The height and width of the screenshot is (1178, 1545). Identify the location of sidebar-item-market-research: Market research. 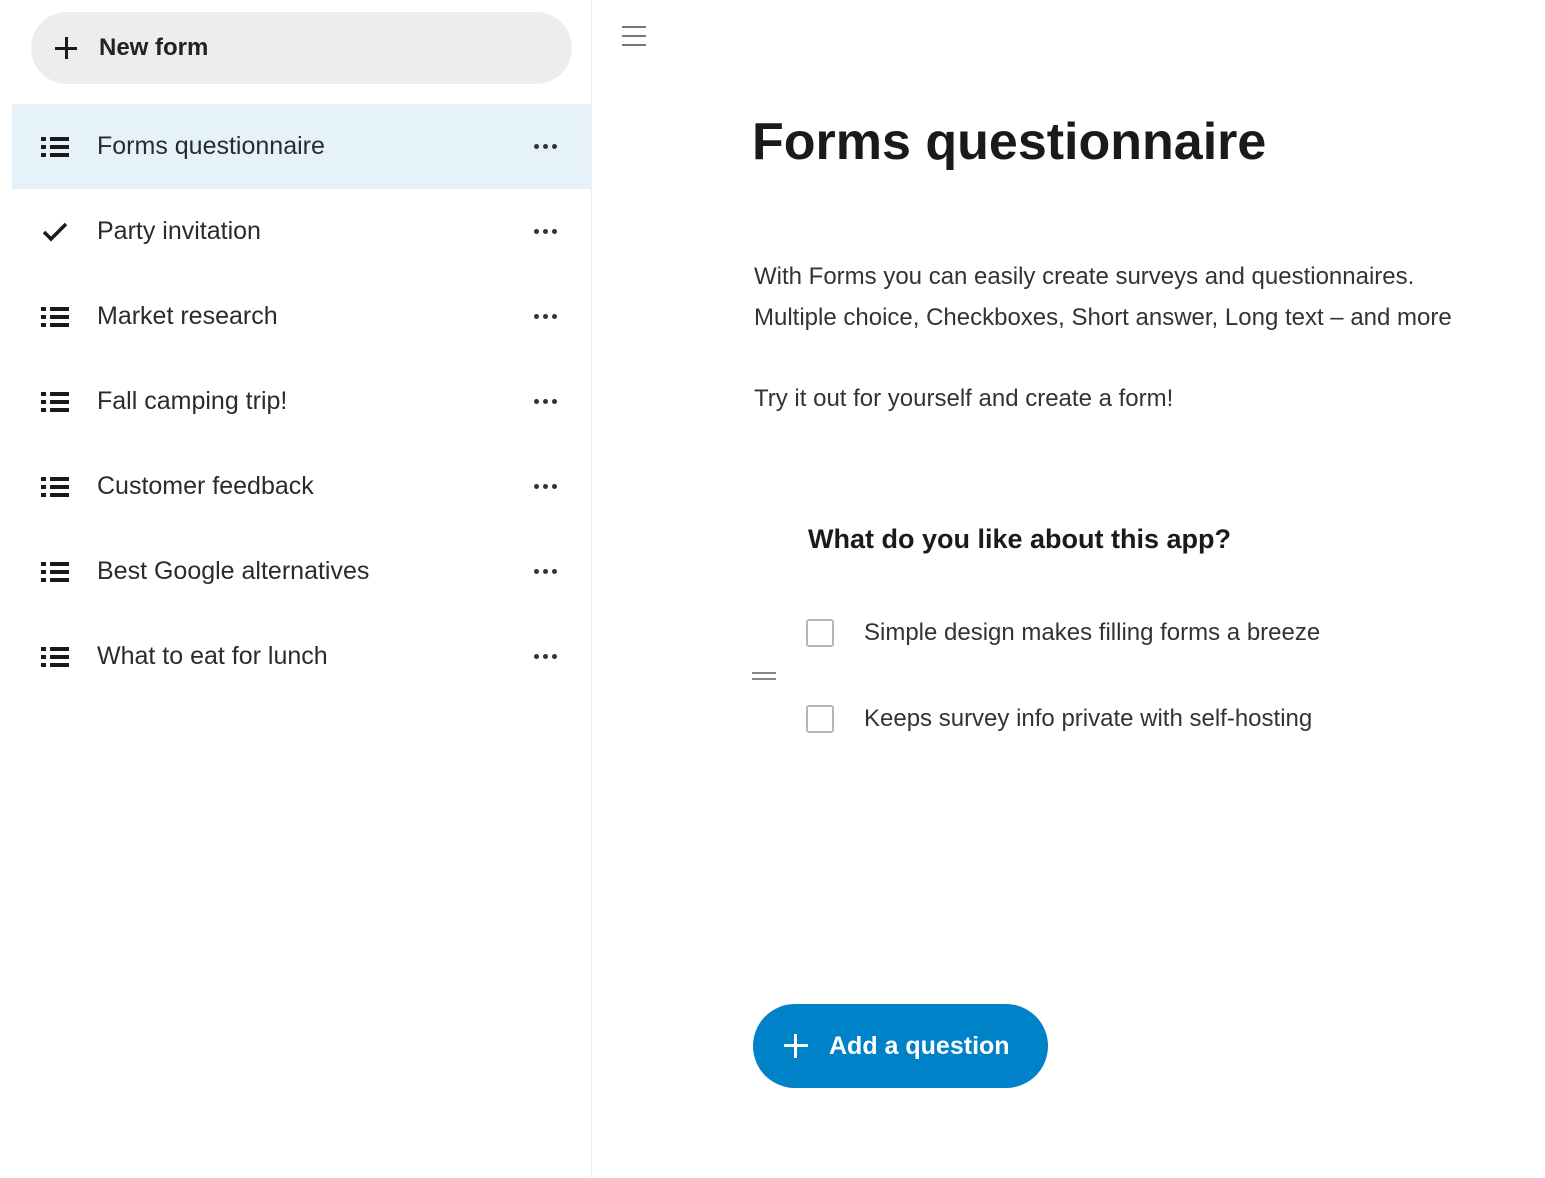
(301, 316).